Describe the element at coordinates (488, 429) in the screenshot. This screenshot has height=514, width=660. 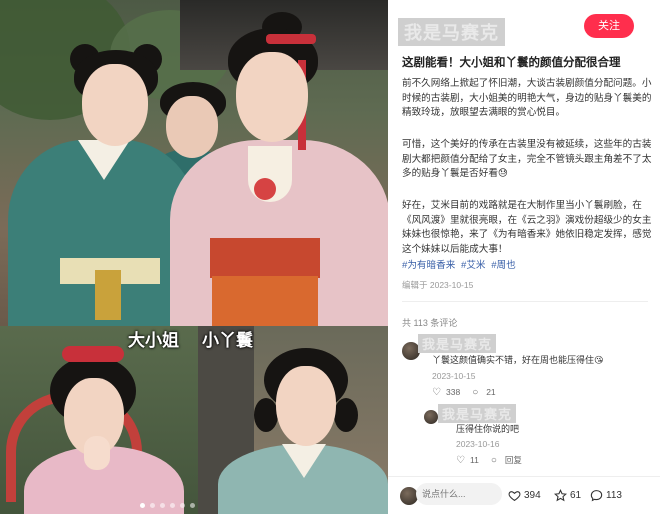
I see `comment-text: 压得住你说的吧` at that location.